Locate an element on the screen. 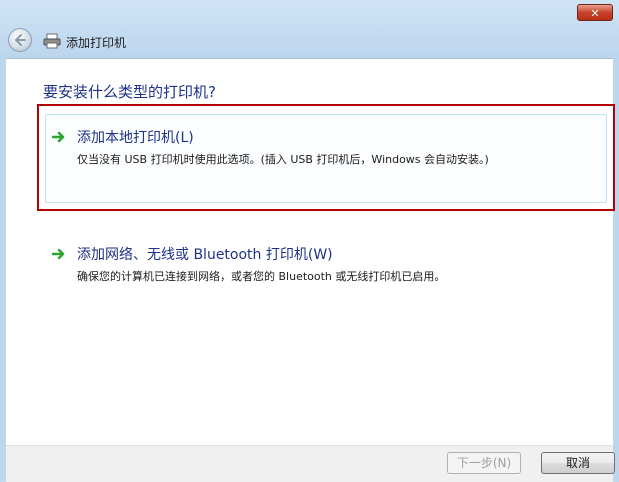 The height and width of the screenshot is (482, 619). close-icon: ✕ is located at coordinates (595, 13).